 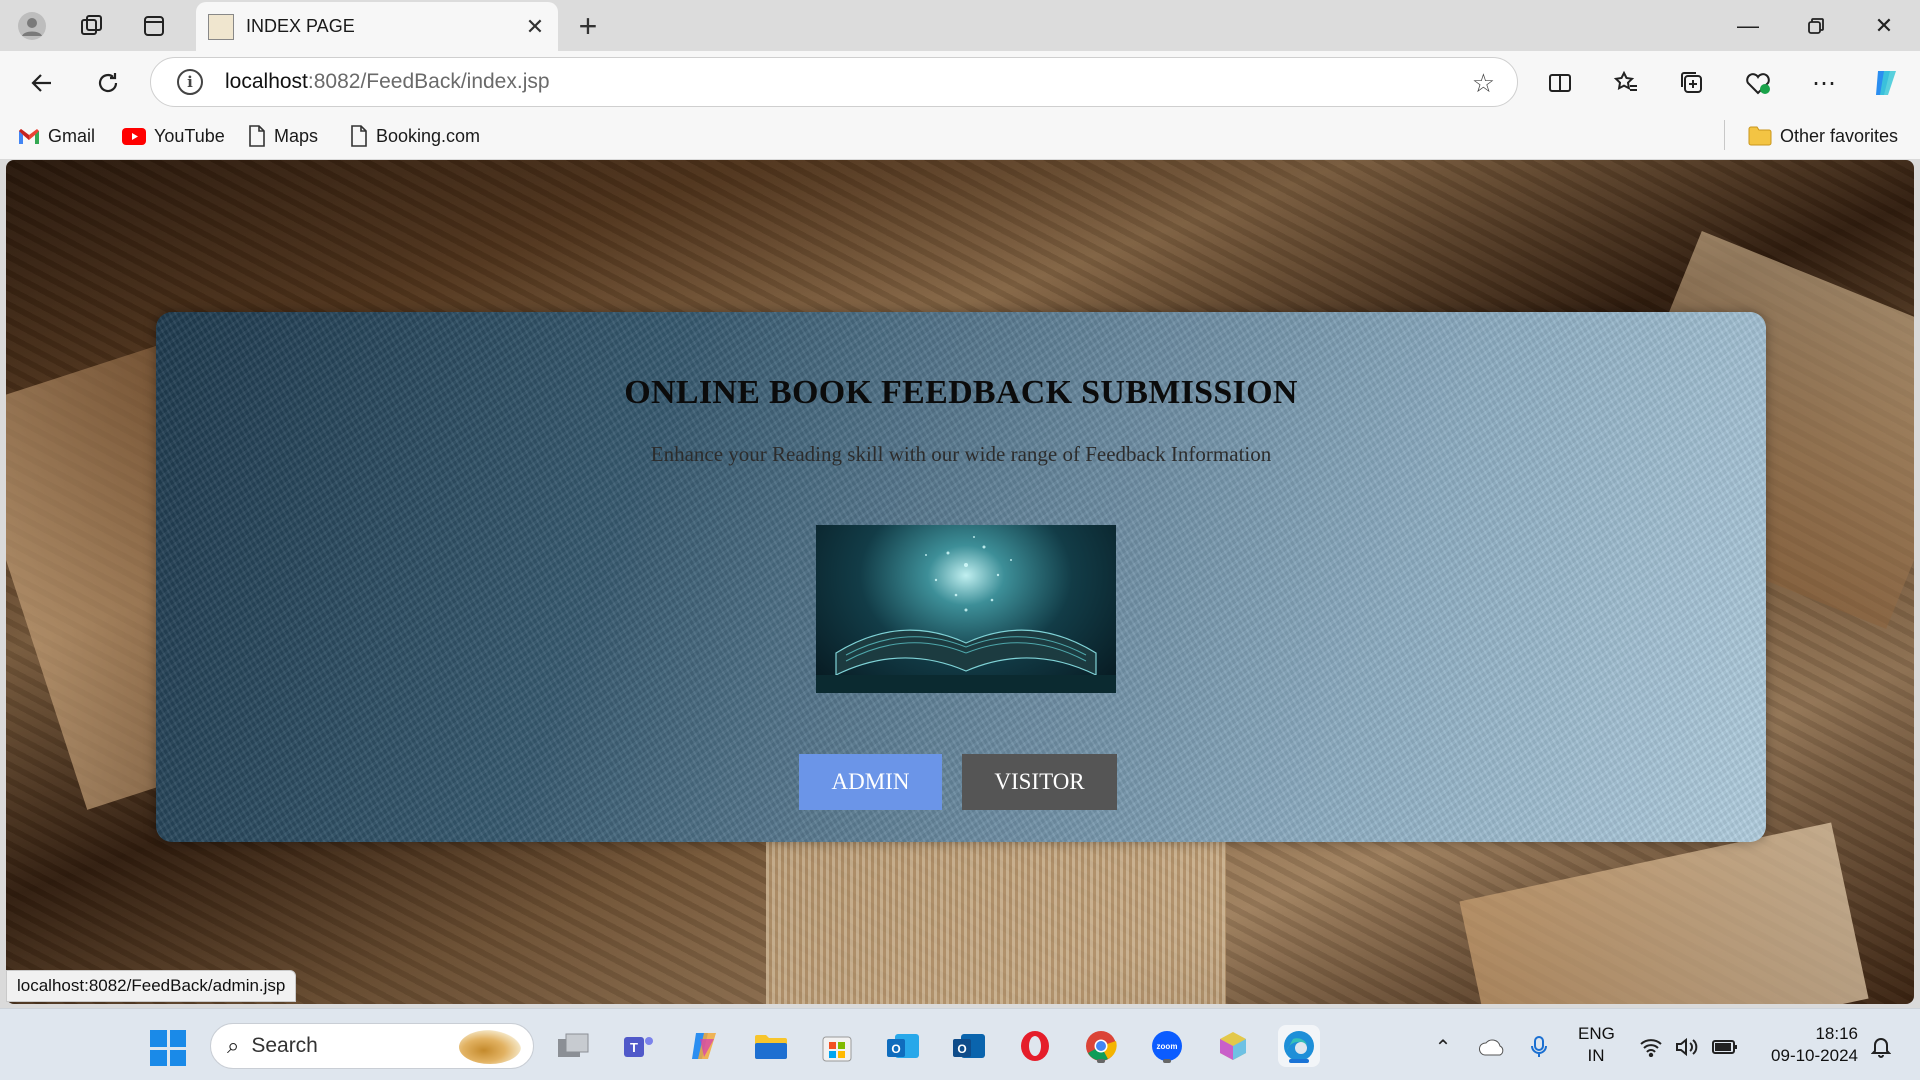 What do you see at coordinates (266, 81) in the screenshot?
I see `url-host: localhost` at bounding box center [266, 81].